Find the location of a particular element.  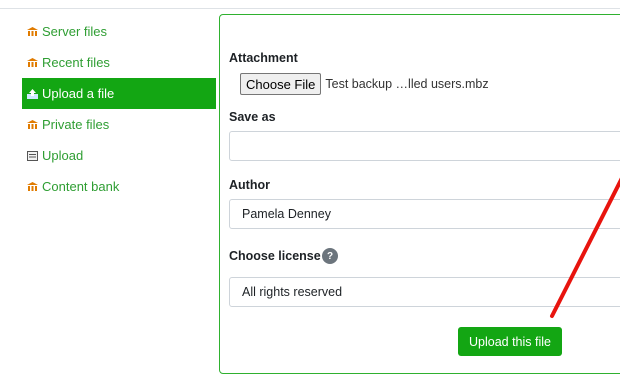

sidebar-item-upload-a-file: Upload a file is located at coordinates (119, 93).